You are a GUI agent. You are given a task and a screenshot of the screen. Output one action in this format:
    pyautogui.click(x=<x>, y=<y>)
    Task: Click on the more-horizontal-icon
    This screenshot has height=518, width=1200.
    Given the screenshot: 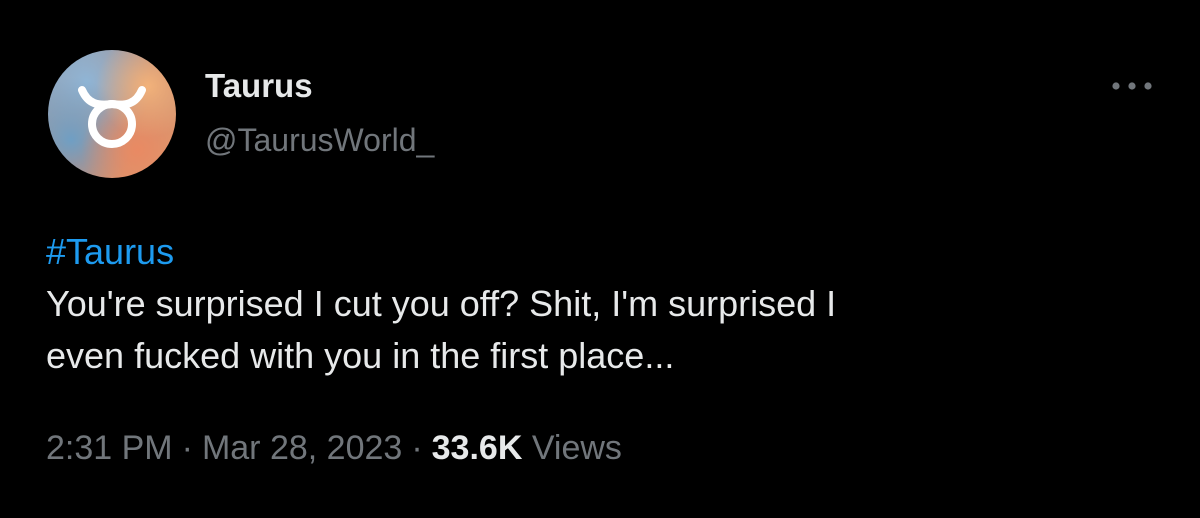 What is the action you would take?
    pyautogui.click(x=1132, y=86)
    